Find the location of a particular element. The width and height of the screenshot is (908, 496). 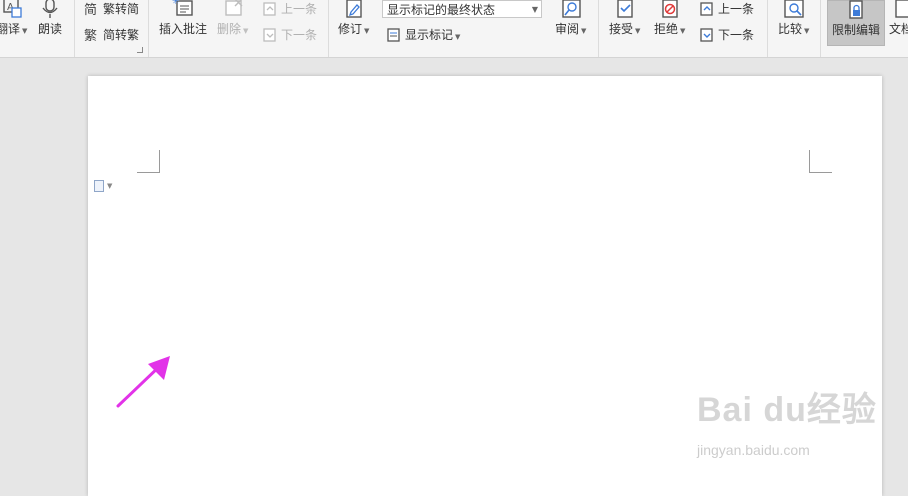

prev-change-button: 上一条 is located at coordinates (726, 8).